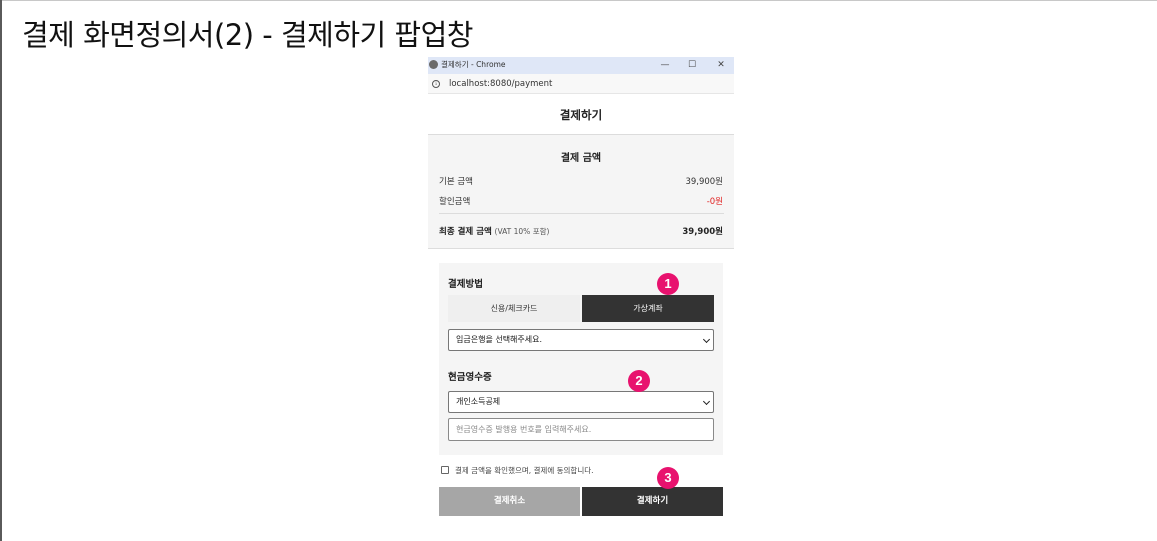 Image resolution: width=1157 pixels, height=541 pixels. What do you see at coordinates (714, 202) in the screenshot?
I see `discount-value: -0원` at bounding box center [714, 202].